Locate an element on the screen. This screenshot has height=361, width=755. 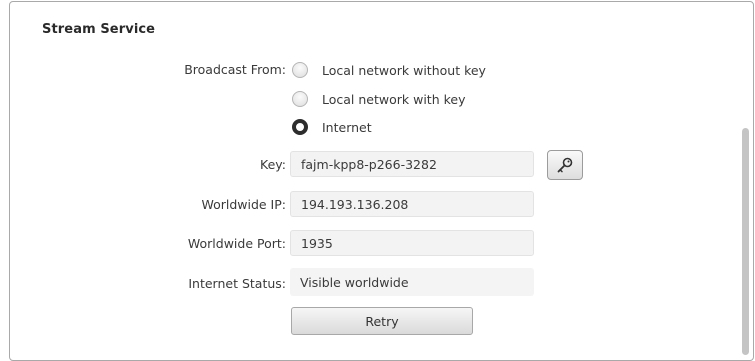
worldwide-port-label: Worldwide Port: is located at coordinates (236, 243).